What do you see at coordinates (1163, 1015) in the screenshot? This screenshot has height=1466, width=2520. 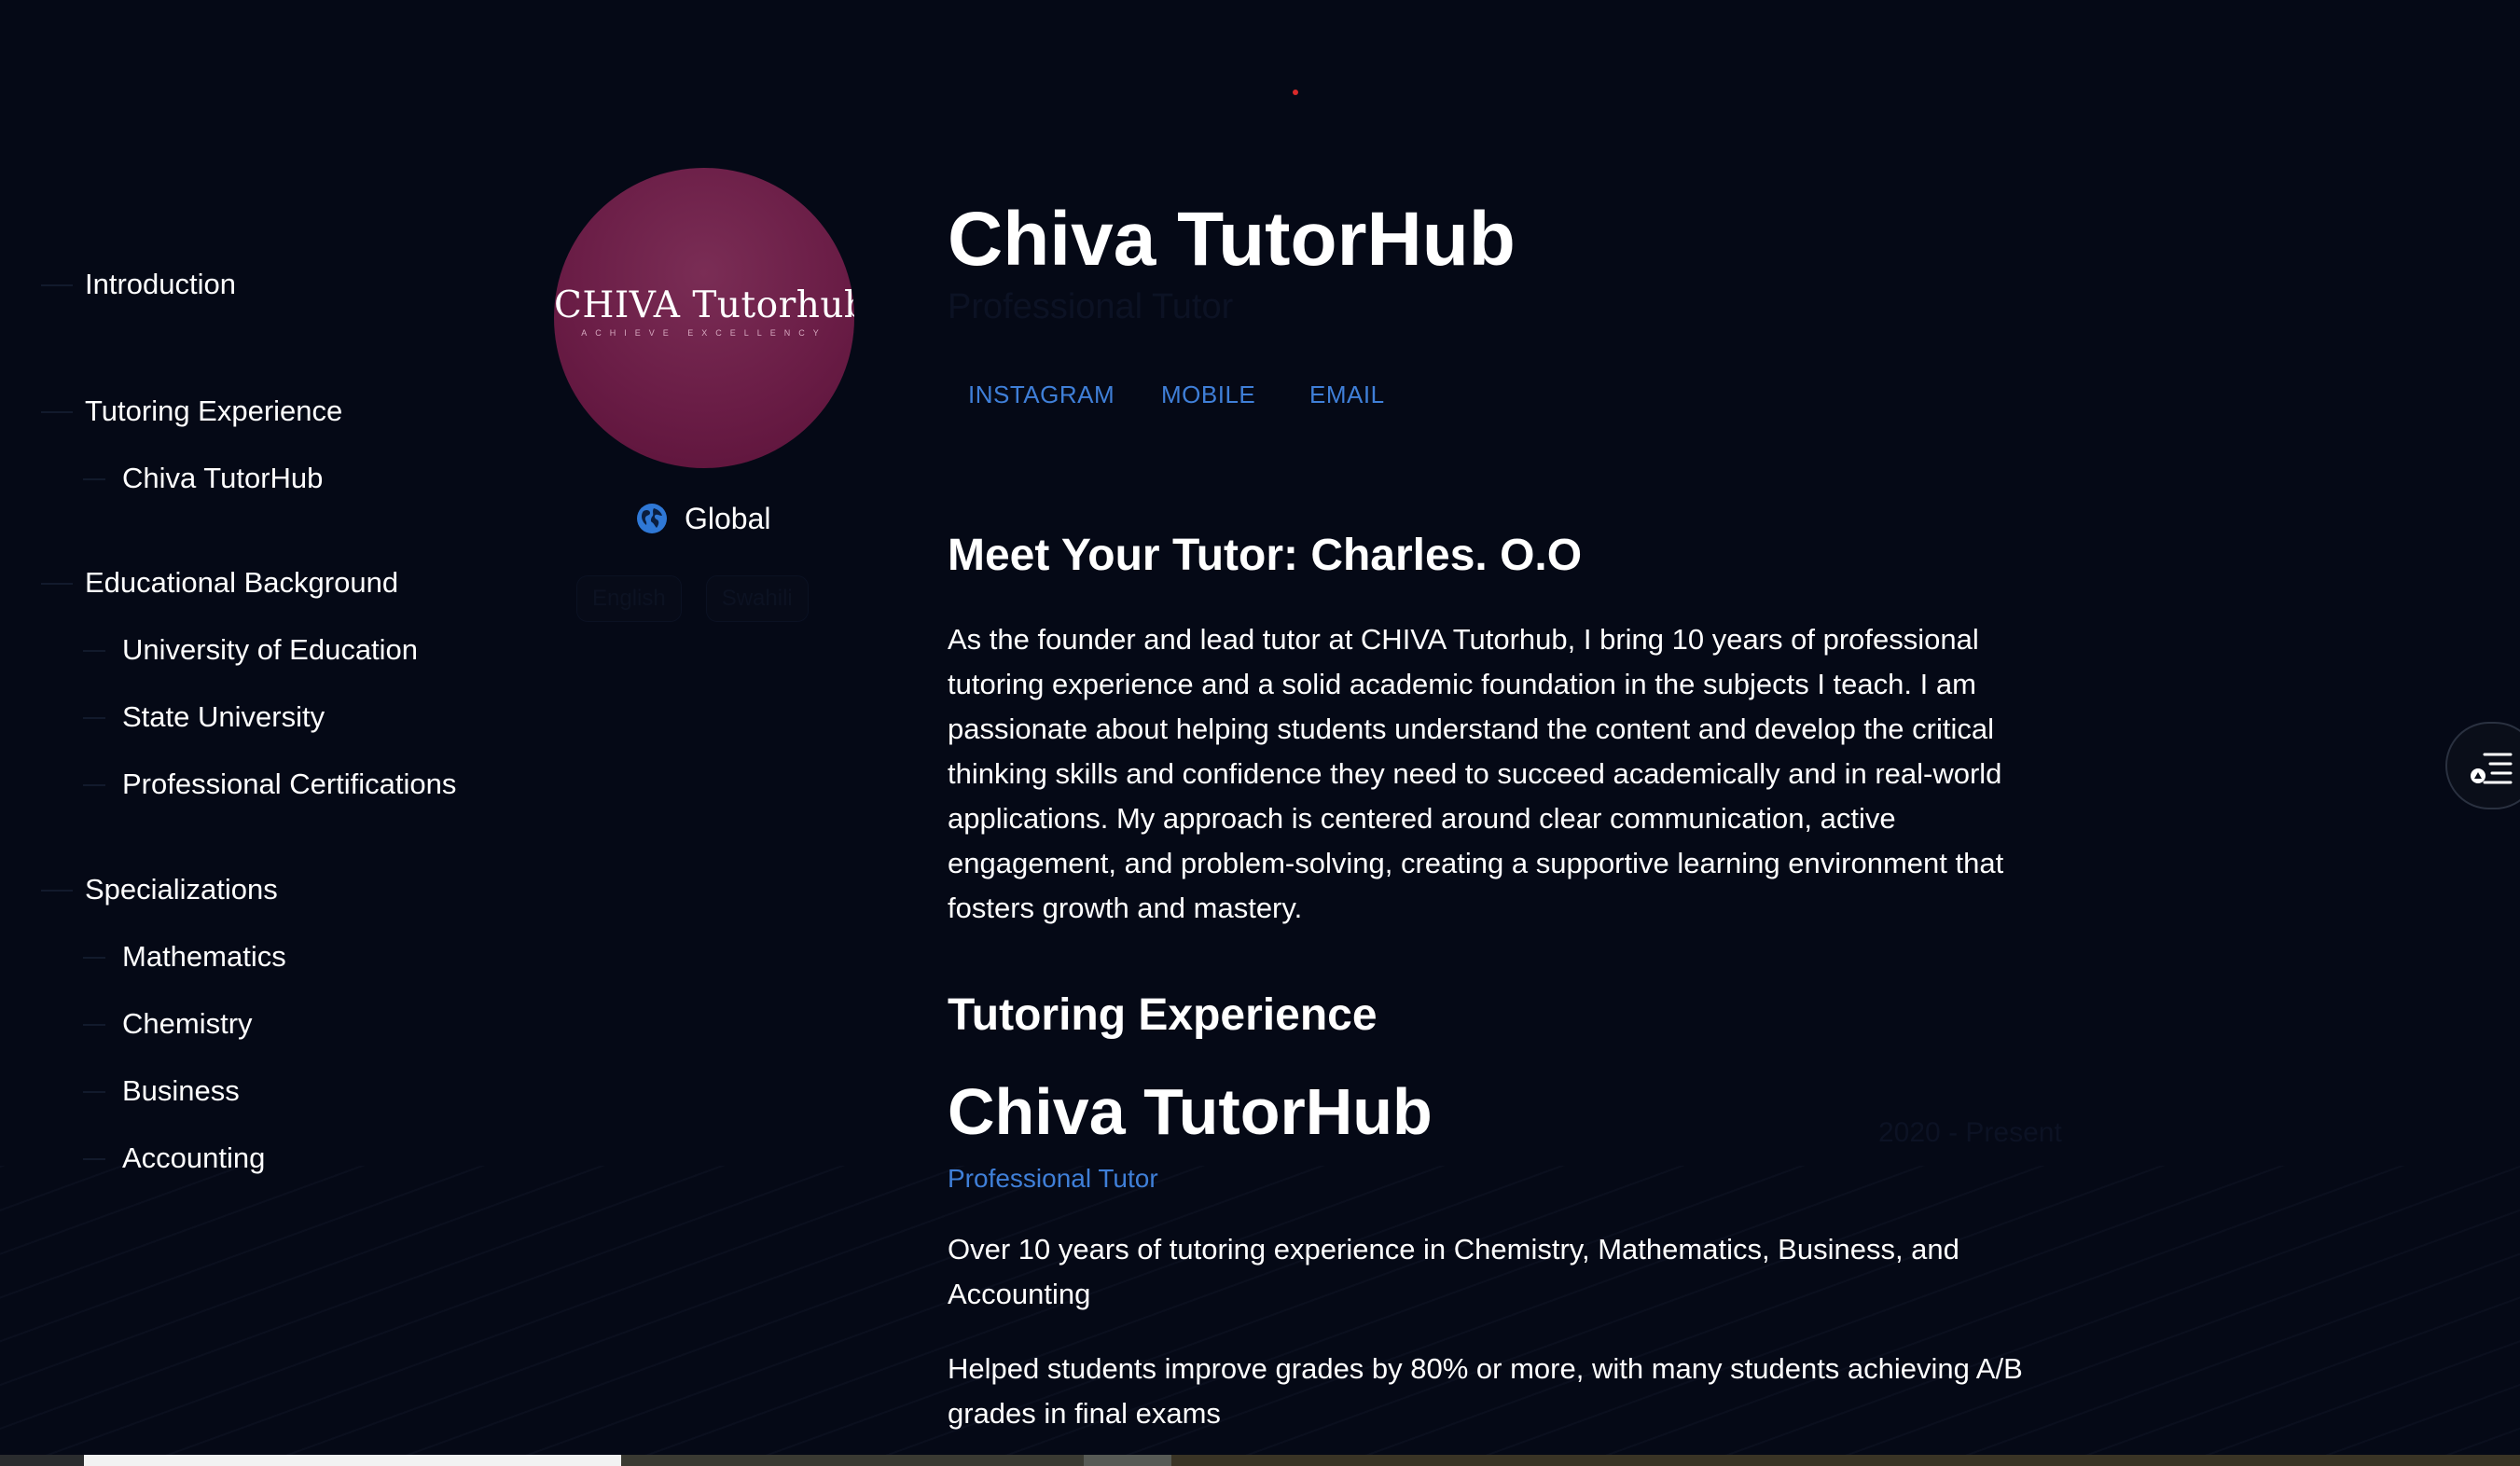 I see `experience-heading: Tutoring Experience` at bounding box center [1163, 1015].